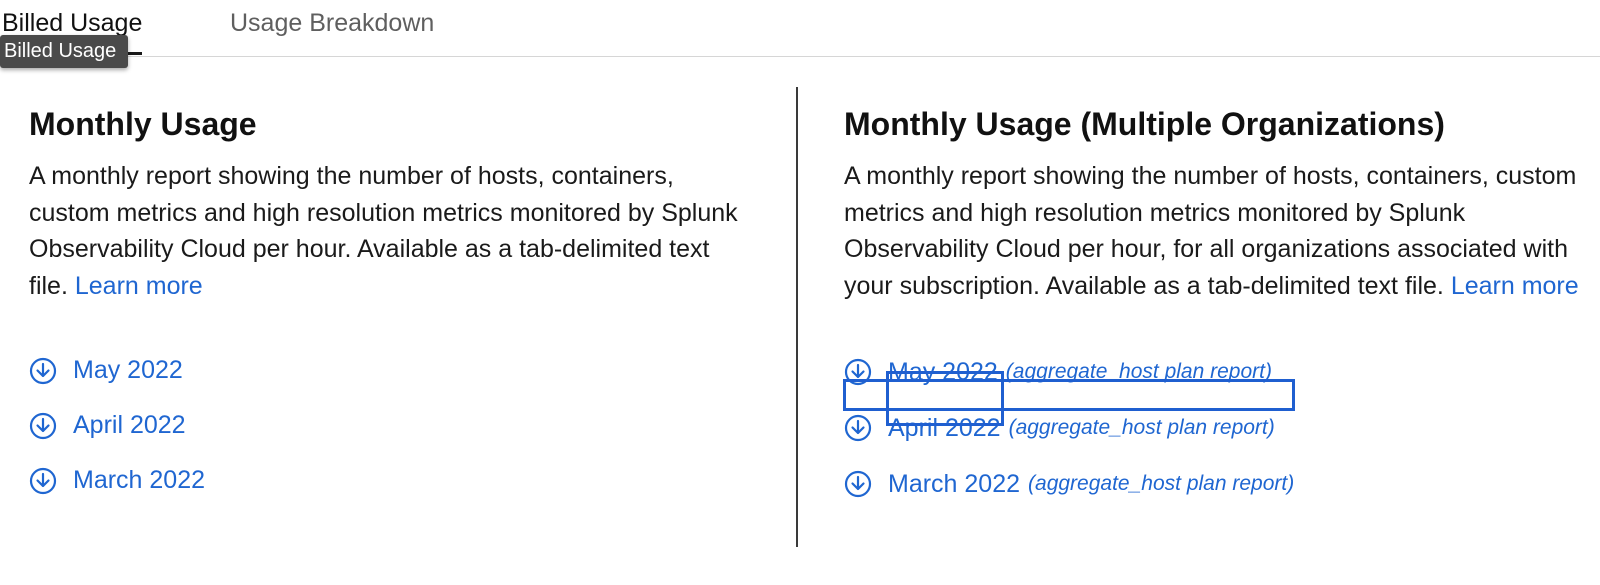 The width and height of the screenshot is (1600, 585). What do you see at coordinates (64, 51) in the screenshot?
I see `tab-tooltip: Billed Usage` at bounding box center [64, 51].